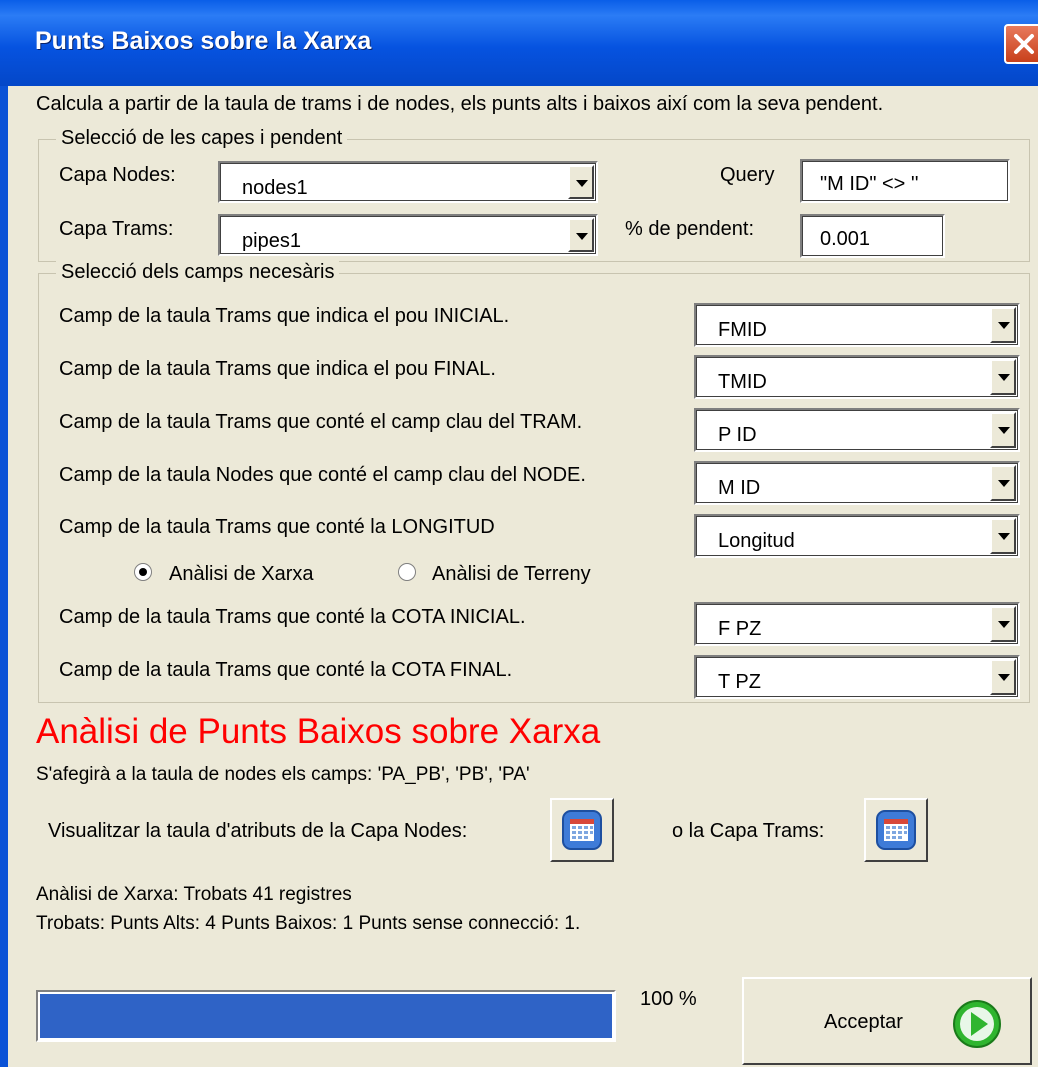 The height and width of the screenshot is (1067, 1038). Describe the element at coordinates (748, 831) in the screenshot. I see `view-trams-label: o la Capa Trams:` at that location.